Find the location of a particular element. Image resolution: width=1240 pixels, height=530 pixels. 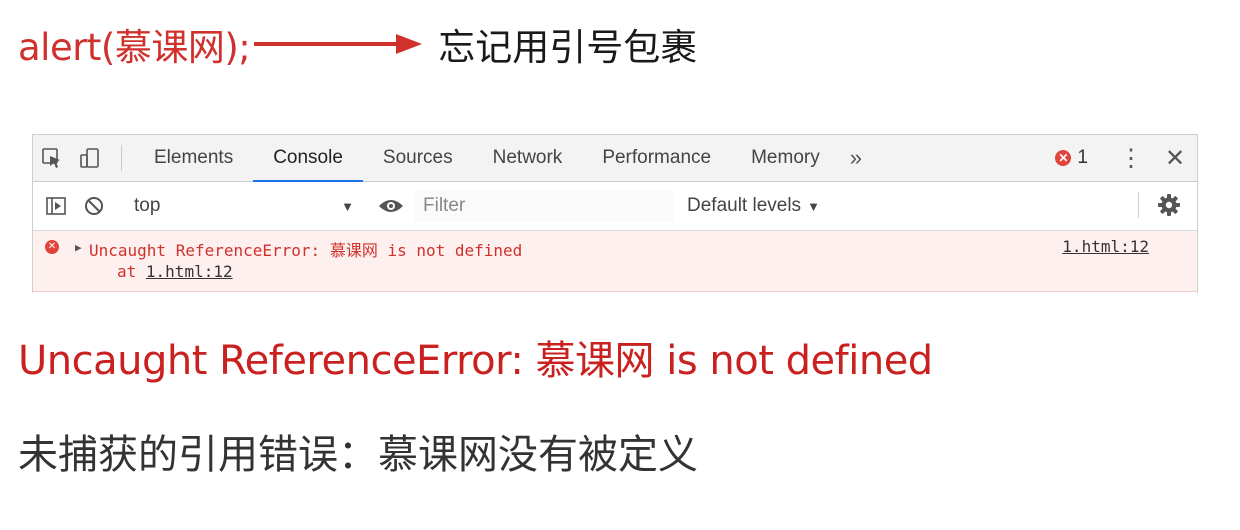

context-selector: top ▼ is located at coordinates (244, 206).